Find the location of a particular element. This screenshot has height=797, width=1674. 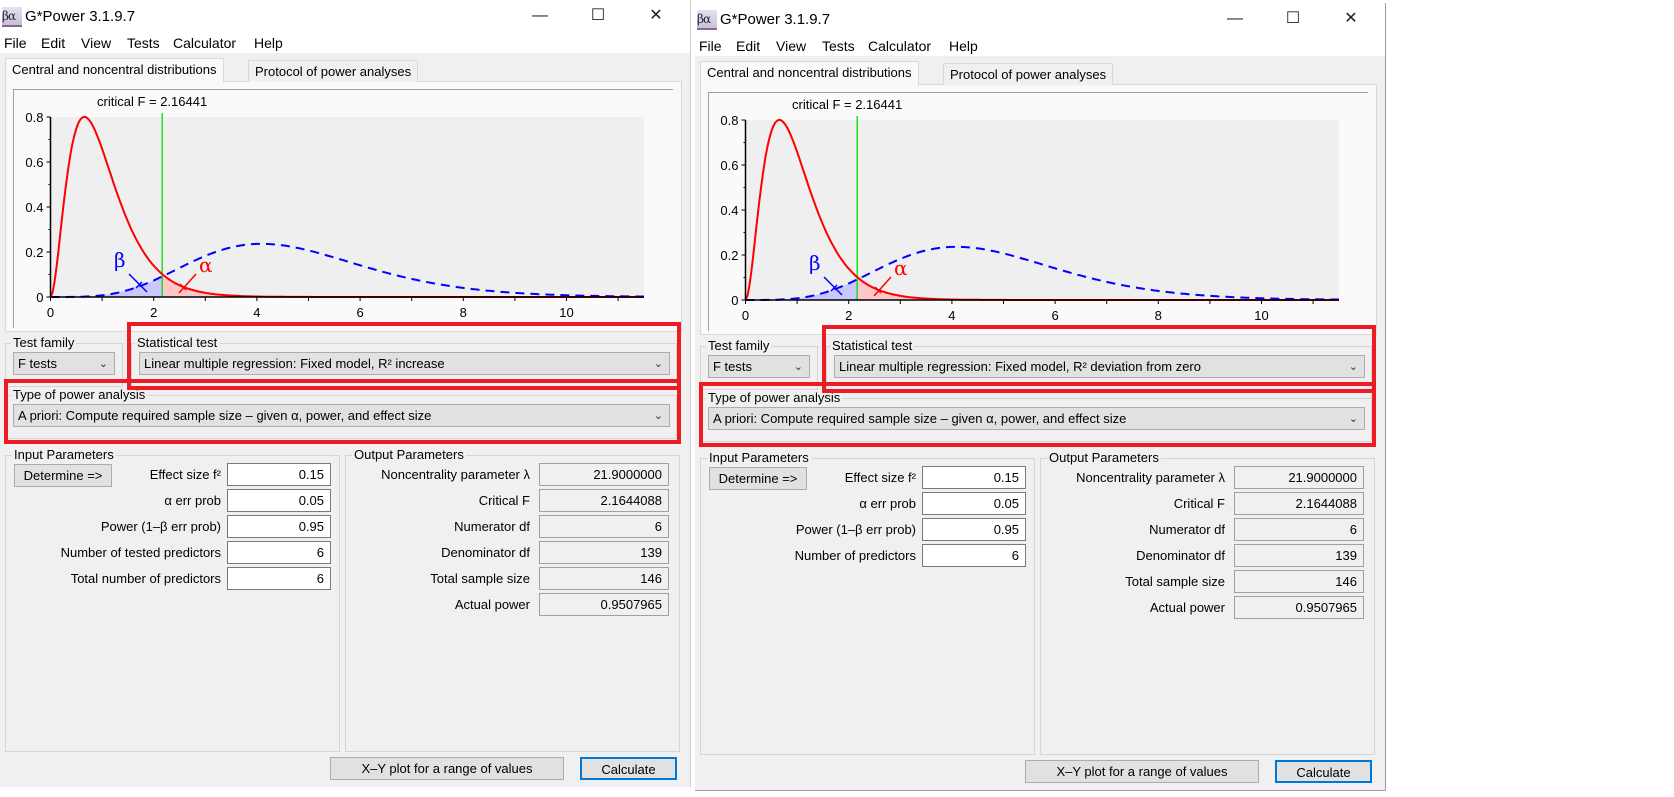

input-label: Total number of predictors is located at coordinates (145, 578).